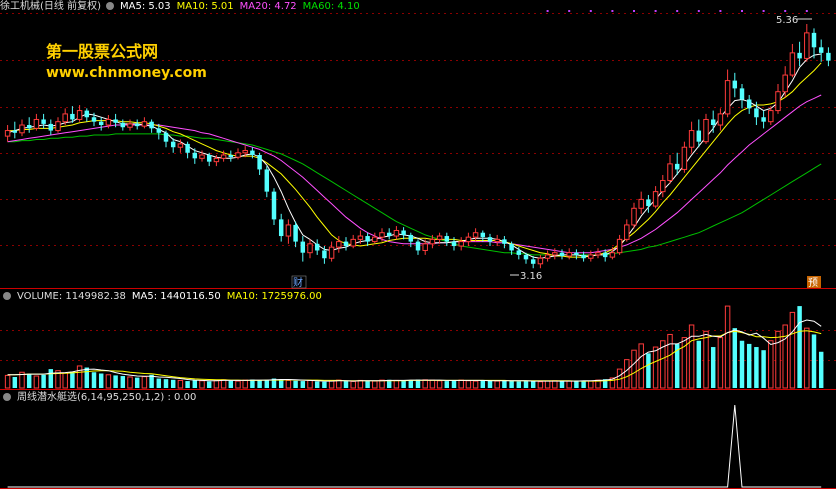  I want to click on volume-ma5-value: MA5: 1440116.50, so click(176, 296).